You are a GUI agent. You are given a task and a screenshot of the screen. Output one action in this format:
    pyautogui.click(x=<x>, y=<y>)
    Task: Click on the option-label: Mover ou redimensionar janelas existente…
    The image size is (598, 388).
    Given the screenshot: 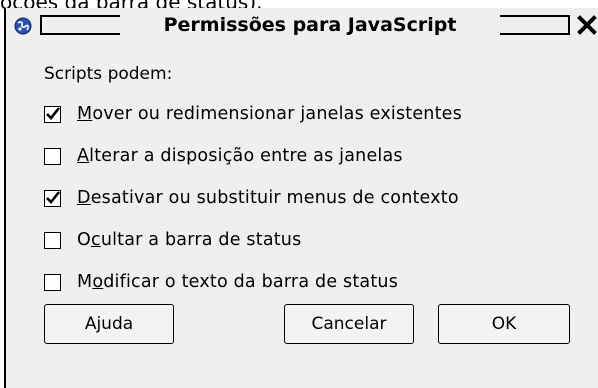 What is the action you would take?
    pyautogui.click(x=269, y=114)
    